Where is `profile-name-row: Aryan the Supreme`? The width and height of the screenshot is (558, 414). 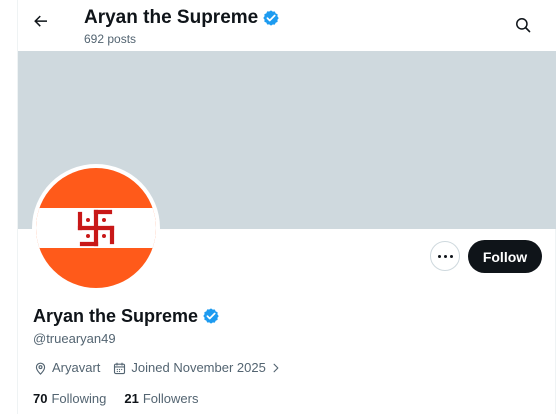
profile-name-row: Aryan the Supreme is located at coordinates (126, 316).